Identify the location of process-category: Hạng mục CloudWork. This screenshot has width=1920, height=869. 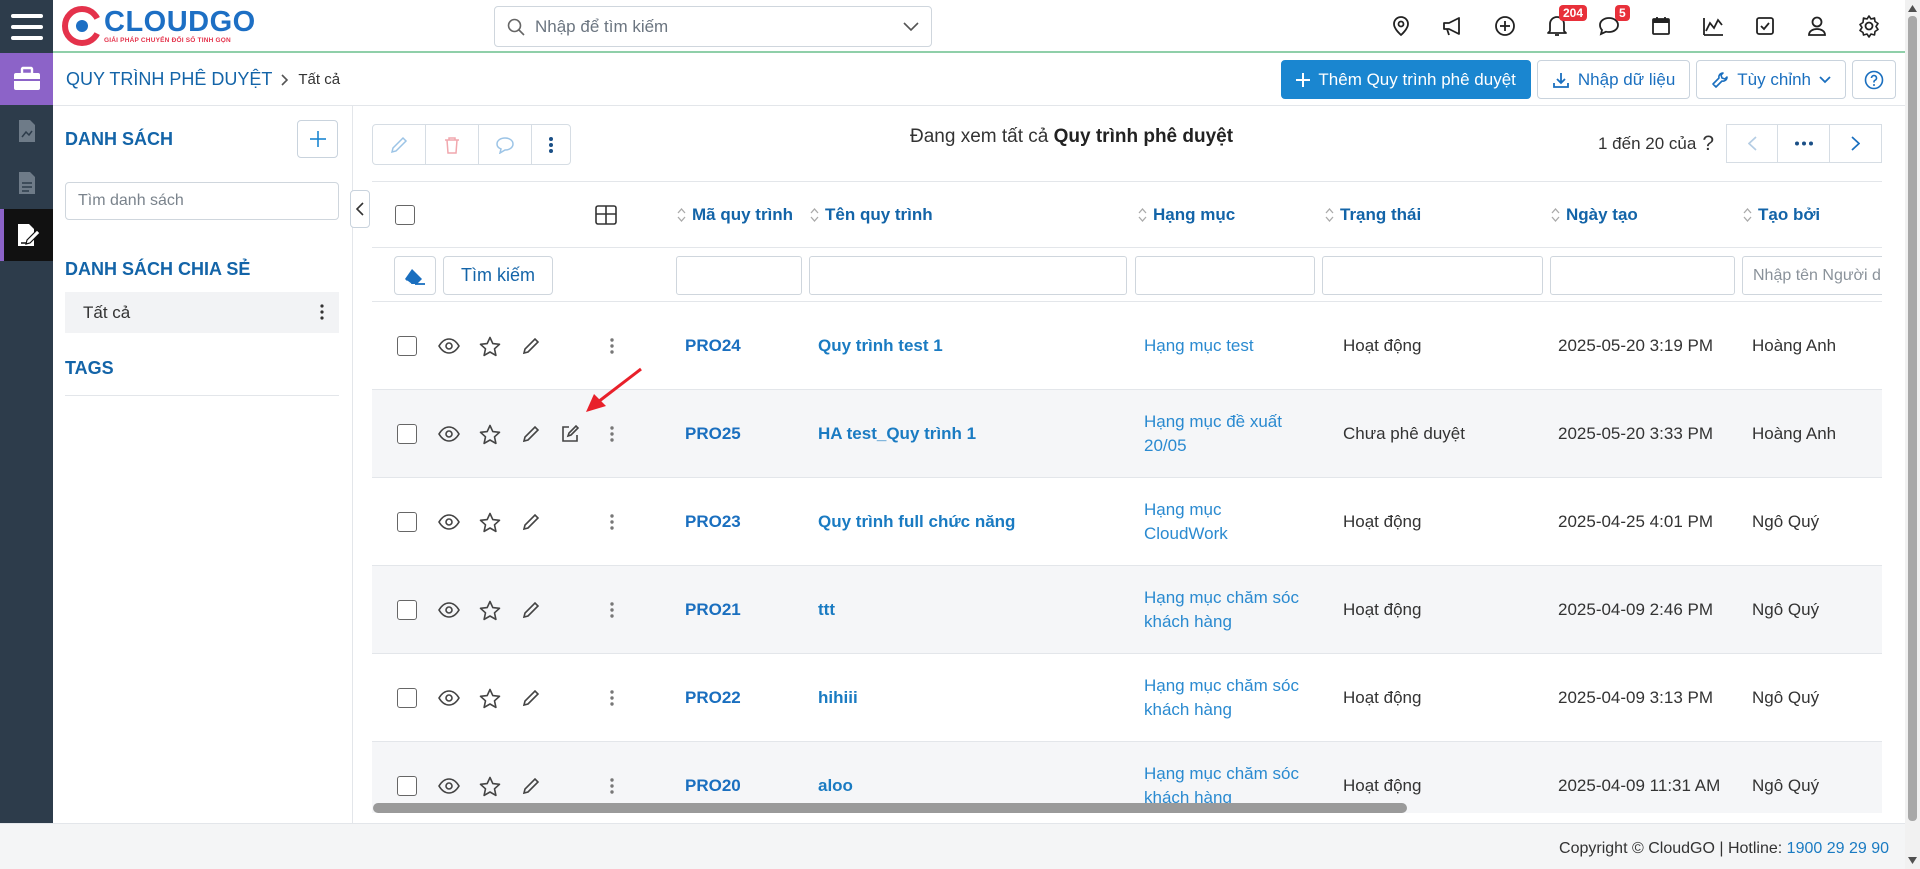
(1229, 522).